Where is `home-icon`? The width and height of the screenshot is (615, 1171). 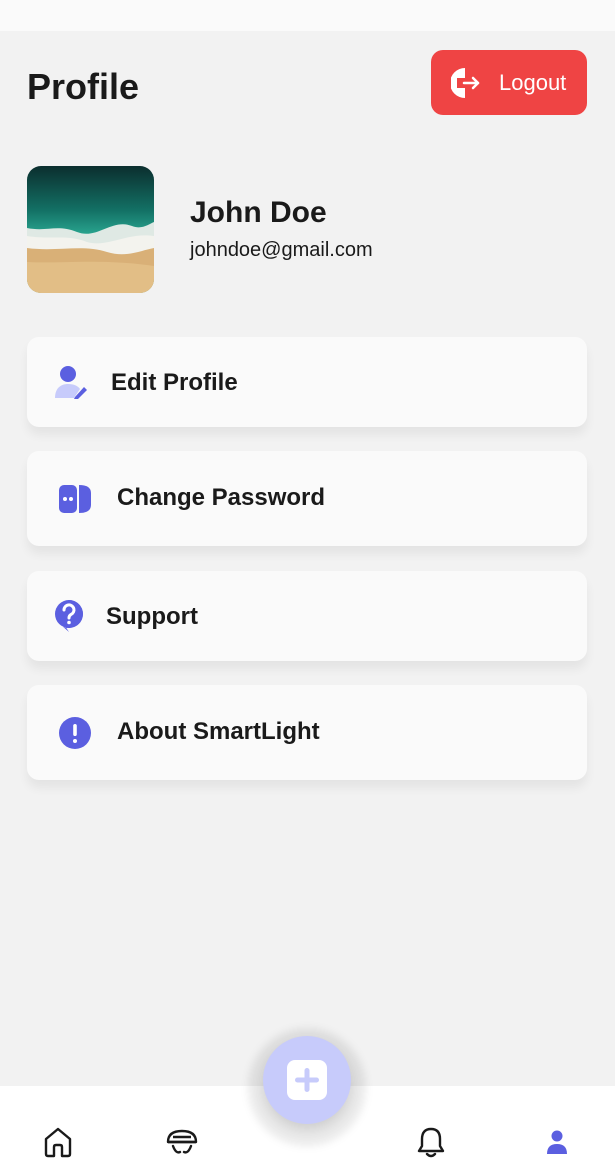
home-icon is located at coordinates (58, 1142).